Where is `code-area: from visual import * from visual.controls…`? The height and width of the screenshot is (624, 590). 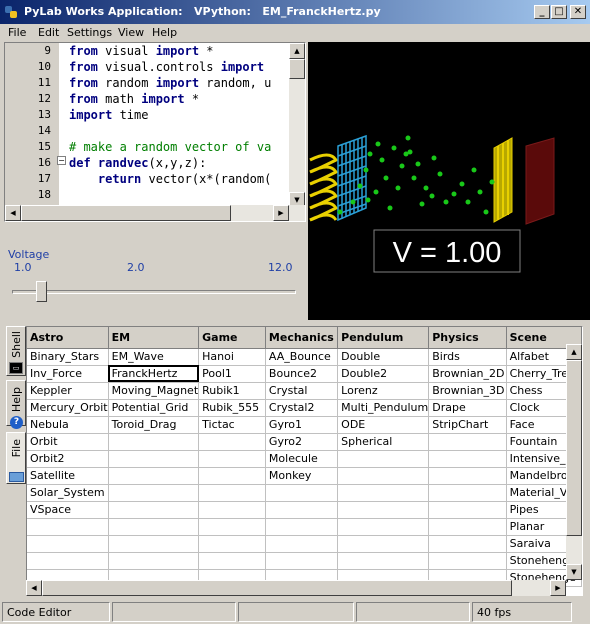
code-area: from visual import * from visual.controls… is located at coordinates (177, 125).